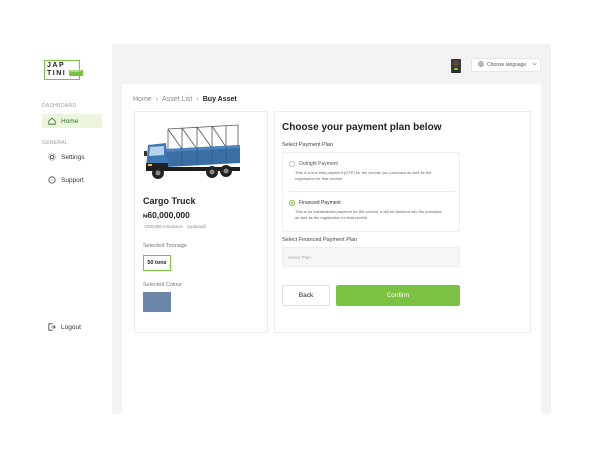  What do you see at coordinates (163, 226) in the screenshot?
I see `insurance-amount: +200,000 Insurance` at bounding box center [163, 226].